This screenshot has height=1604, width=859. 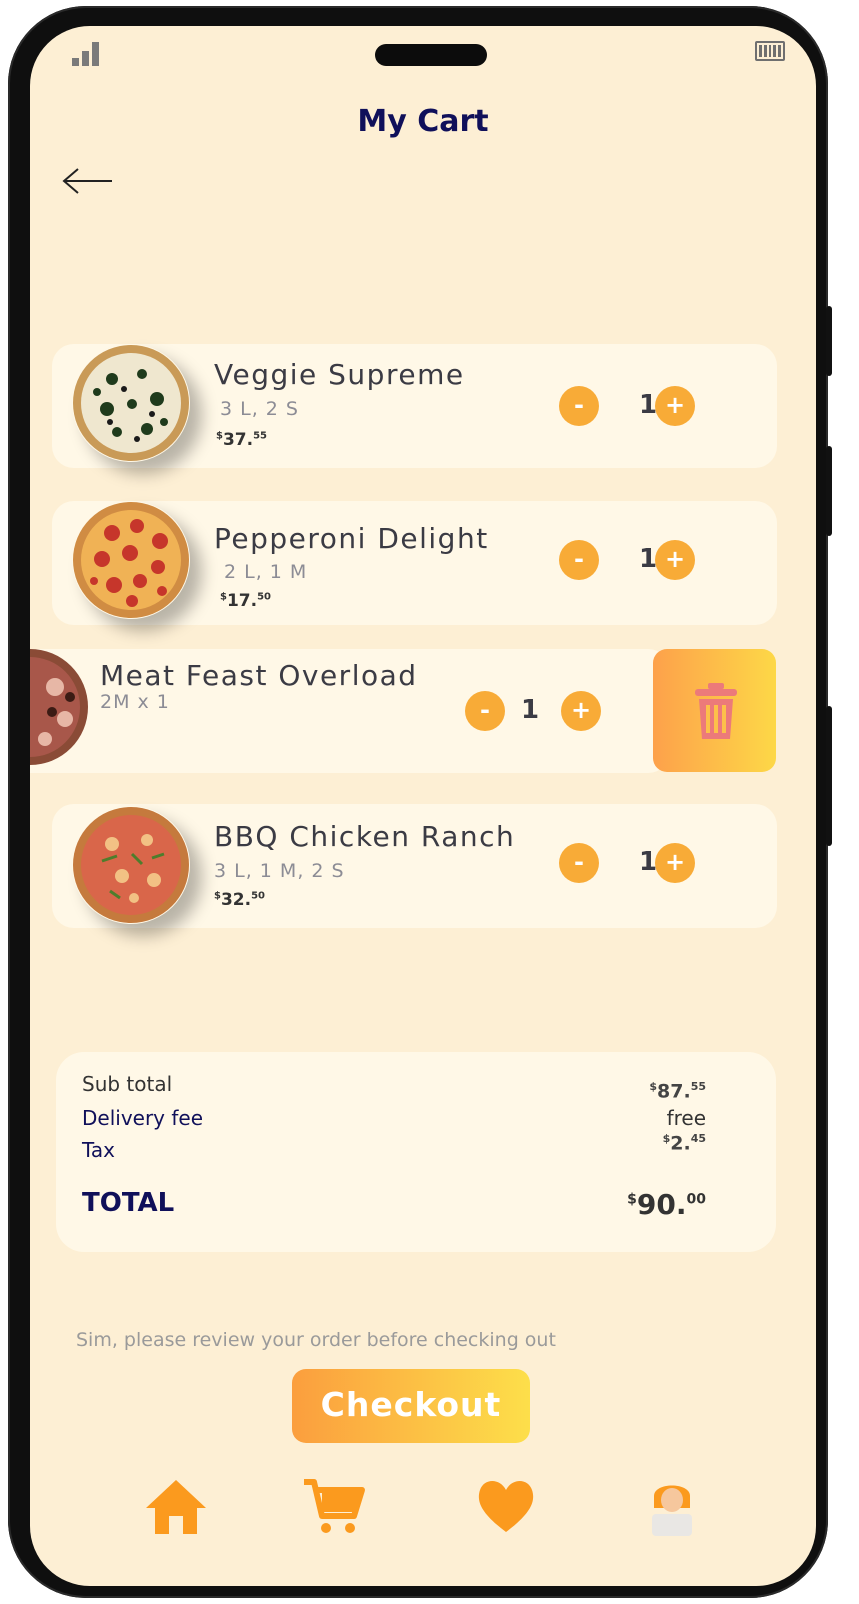 I want to click on cart-item: Pepperoni Delight 2 L, 1 M $17.50 - 1 +, so click(x=414, y=563).